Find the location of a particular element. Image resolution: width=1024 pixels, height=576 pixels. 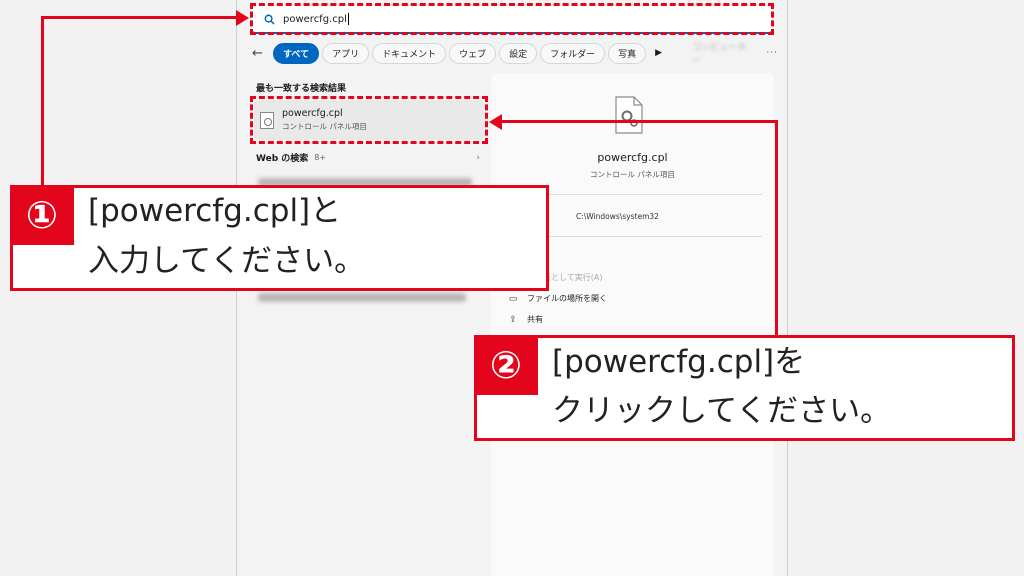

action-label: 共有 is located at coordinates (535, 319).